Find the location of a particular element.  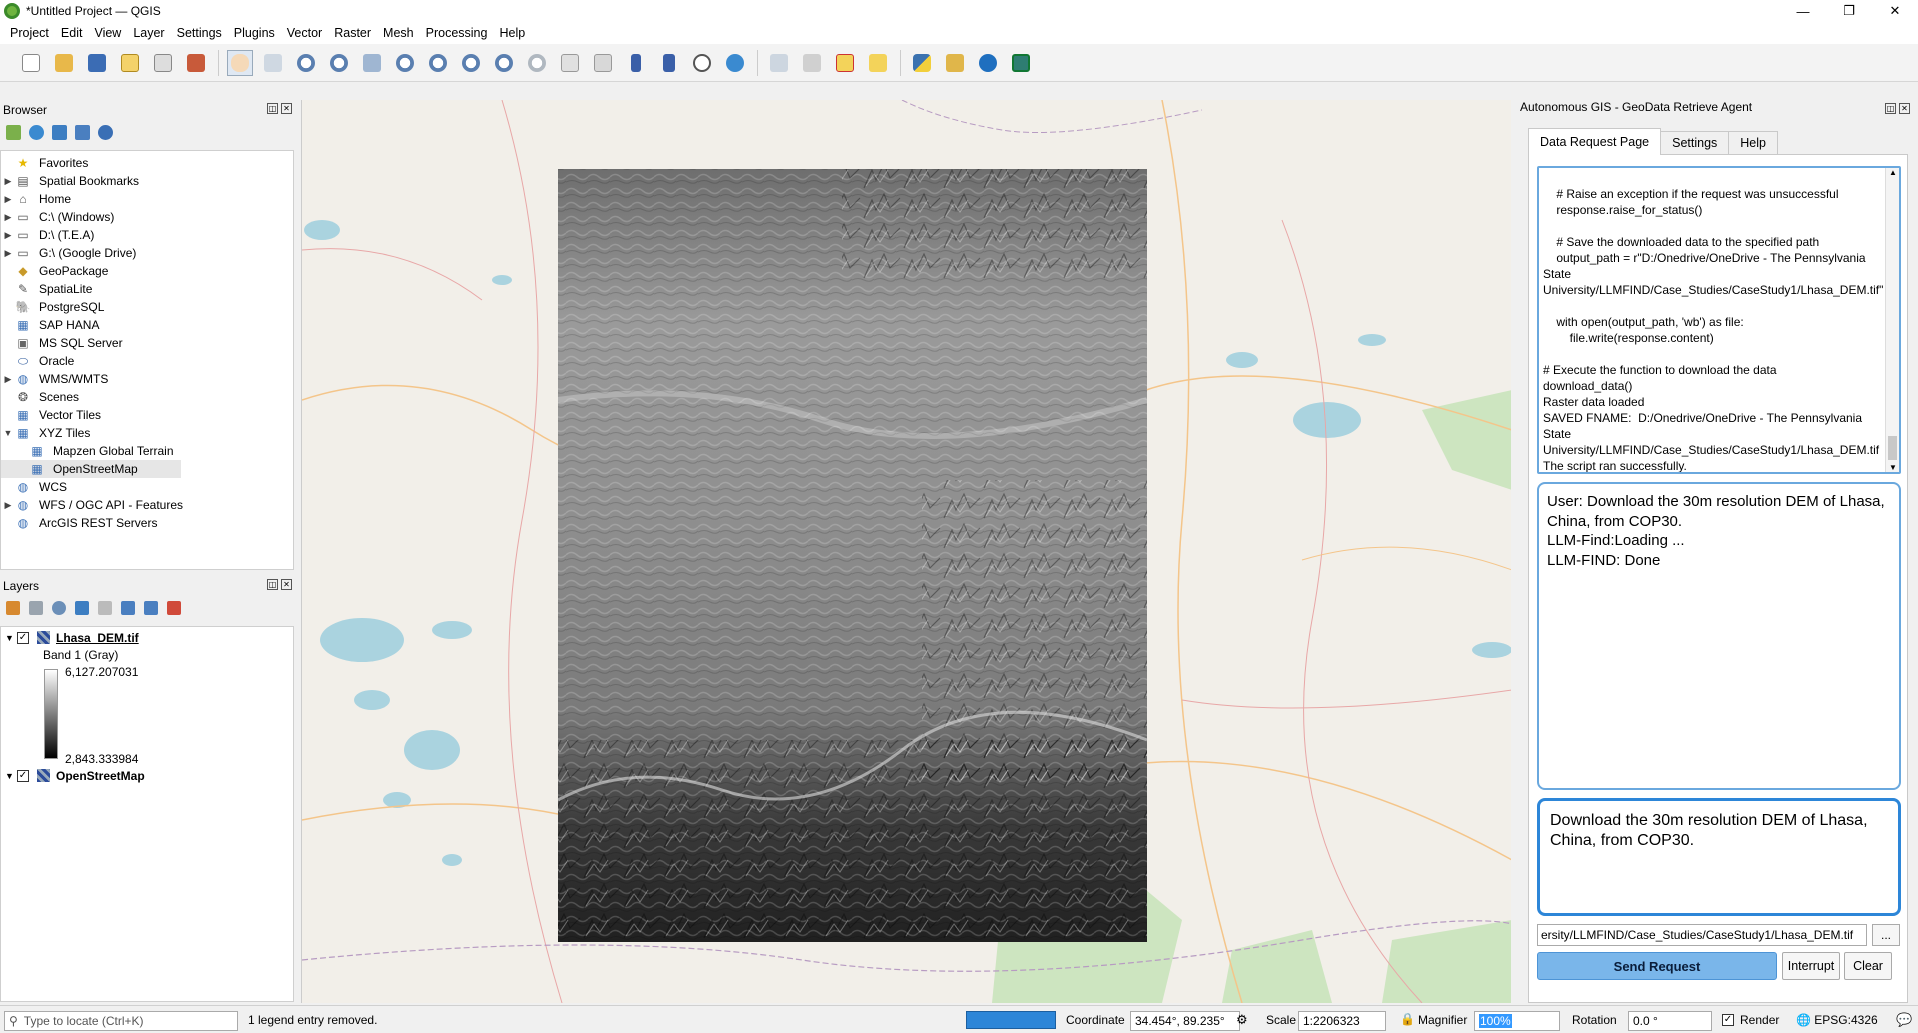

minimize-button: — is located at coordinates (1803, 11).